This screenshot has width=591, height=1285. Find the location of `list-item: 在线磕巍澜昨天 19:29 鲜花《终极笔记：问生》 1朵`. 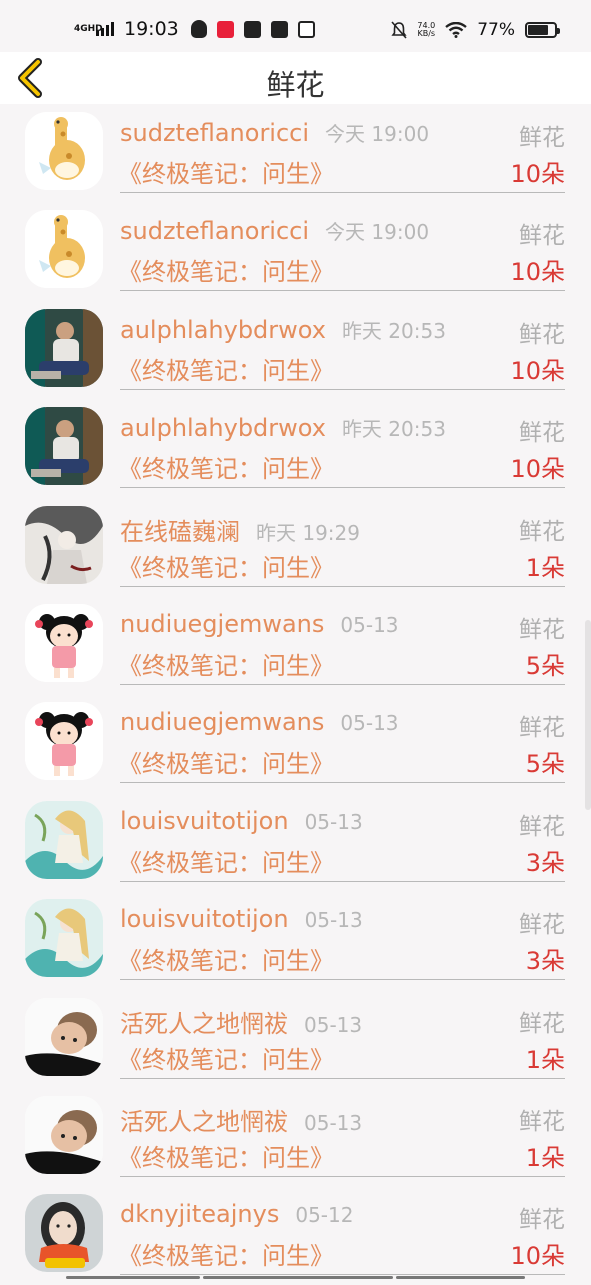

list-item: 在线磕巍澜昨天 19:29 鲜花《终极笔记：问生》 1朵 is located at coordinates (295, 547).